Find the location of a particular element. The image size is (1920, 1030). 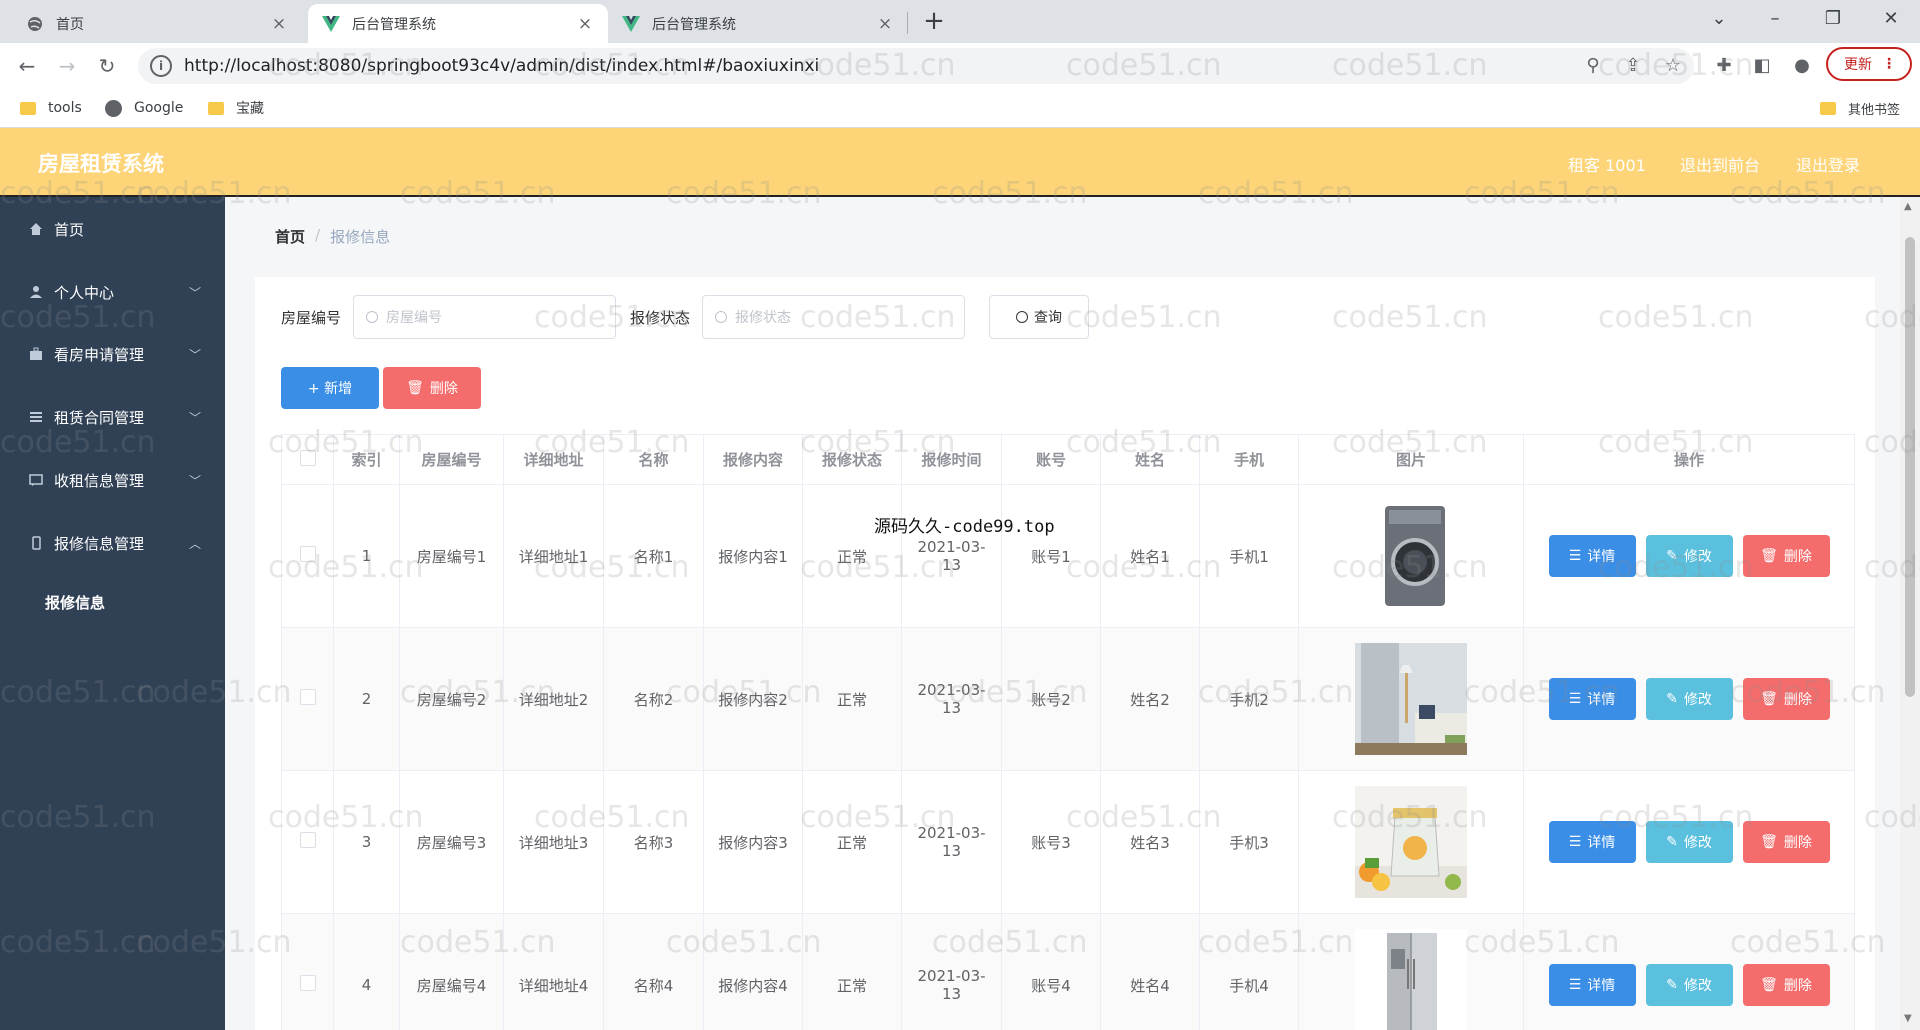

add-button: + 新增 is located at coordinates (330, 388).